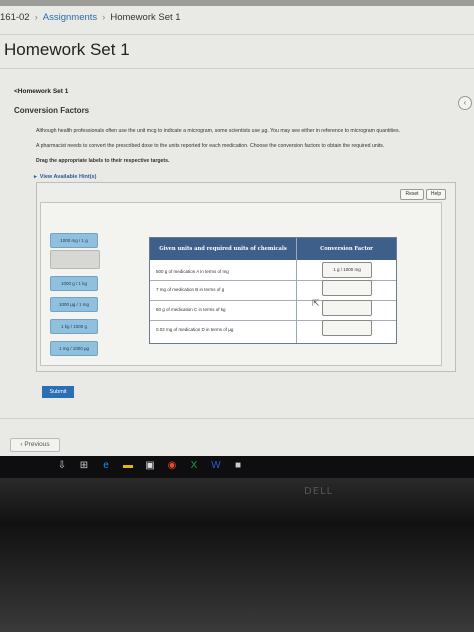 The image size is (474, 632). I want to click on previous-label: Previous, so click(37, 444).